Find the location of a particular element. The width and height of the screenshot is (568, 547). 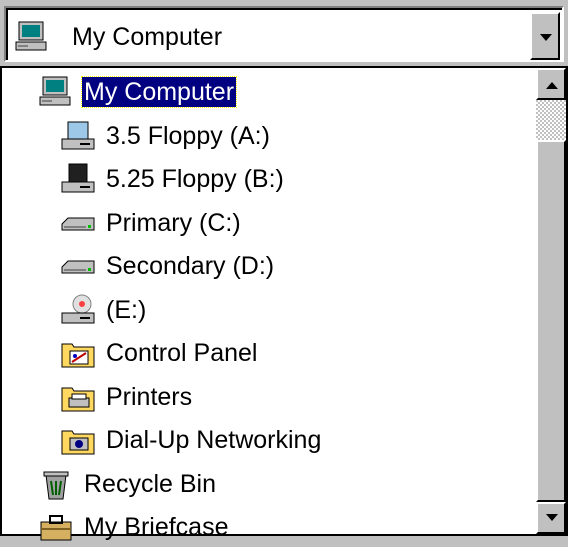

tree-item: 3.5 Floppy (A:) is located at coordinates (166, 136).